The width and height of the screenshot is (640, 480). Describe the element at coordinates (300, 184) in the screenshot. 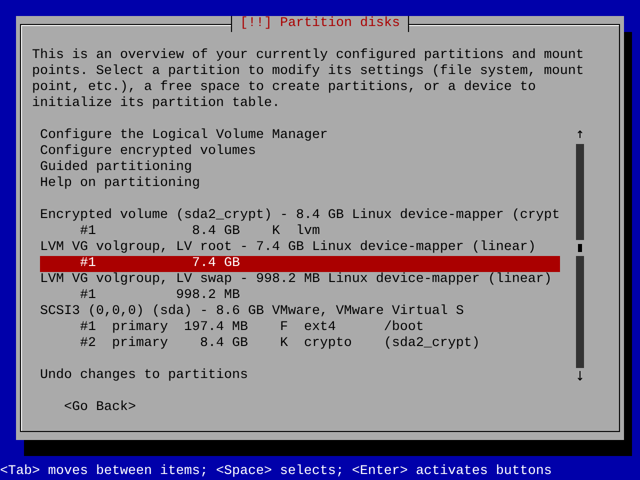

I see `menu-item: Help on partitioning` at that location.